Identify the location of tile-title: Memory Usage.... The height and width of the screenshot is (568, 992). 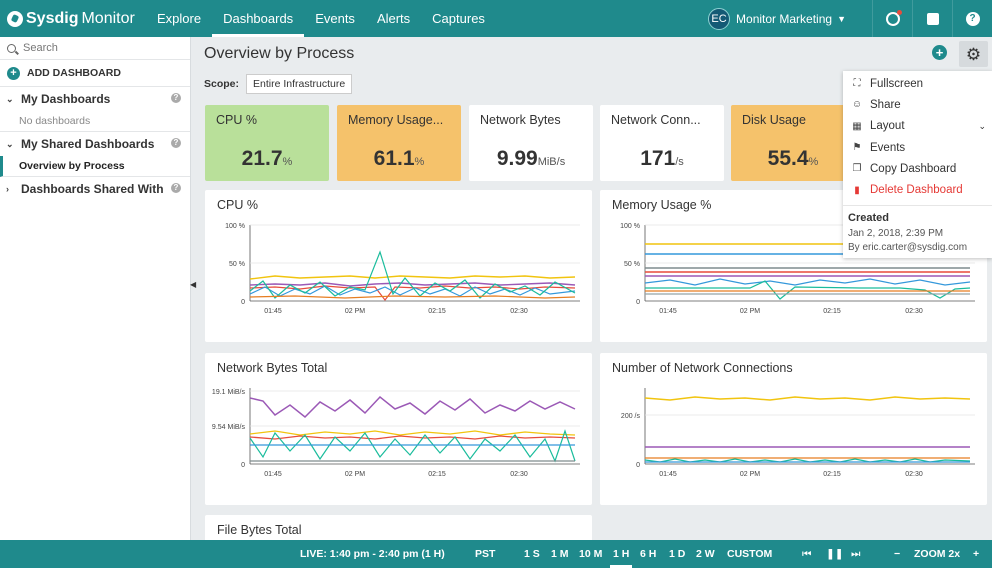
(396, 120).